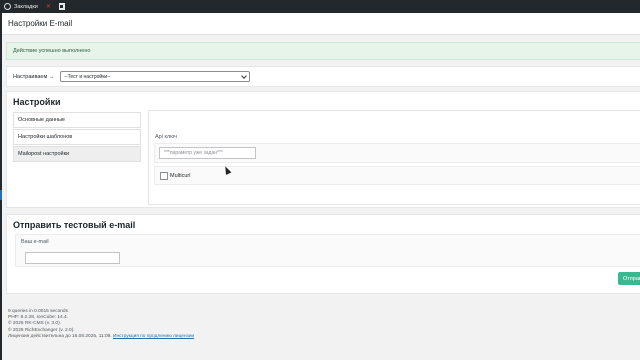 This screenshot has width=640, height=360. I want to click on email-label: Ваш e-mail, so click(35, 242).